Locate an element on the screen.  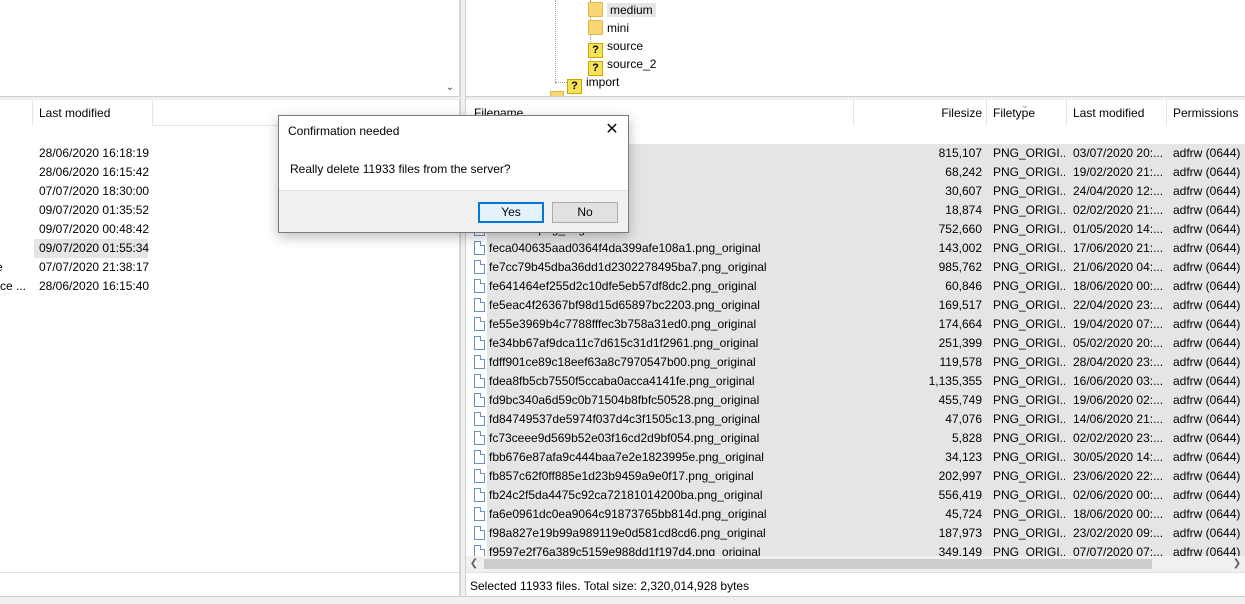
close-icon: ✕ is located at coordinates (612, 130).